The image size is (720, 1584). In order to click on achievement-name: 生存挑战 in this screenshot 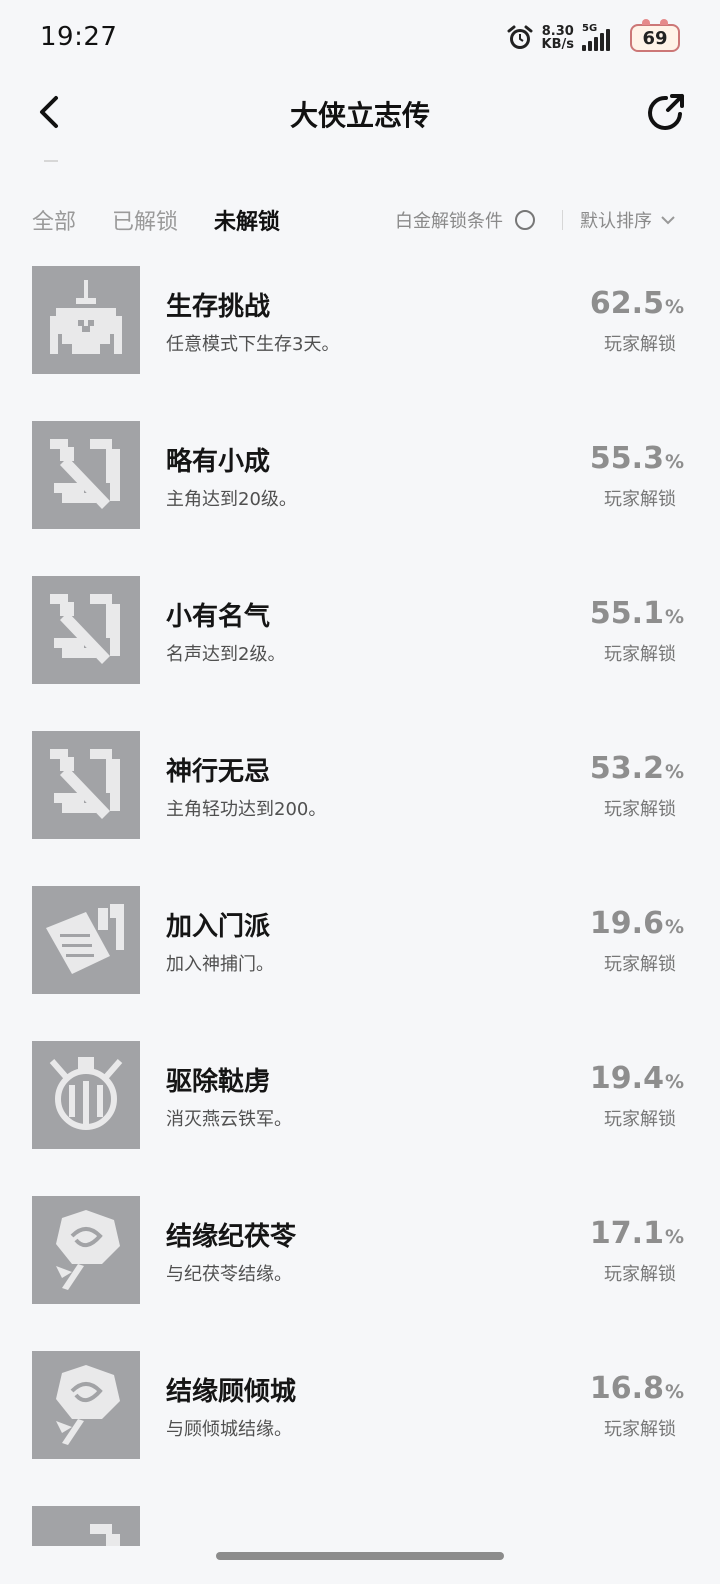, I will do `click(218, 307)`.